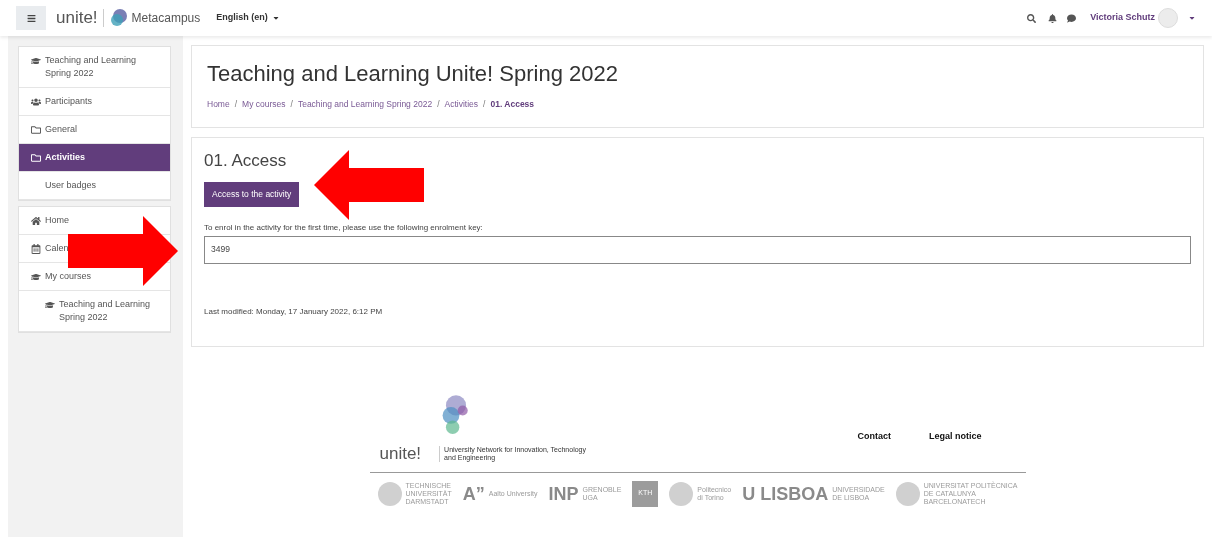  What do you see at coordinates (77, 18) in the screenshot?
I see `brand-logo-text: unite!` at bounding box center [77, 18].